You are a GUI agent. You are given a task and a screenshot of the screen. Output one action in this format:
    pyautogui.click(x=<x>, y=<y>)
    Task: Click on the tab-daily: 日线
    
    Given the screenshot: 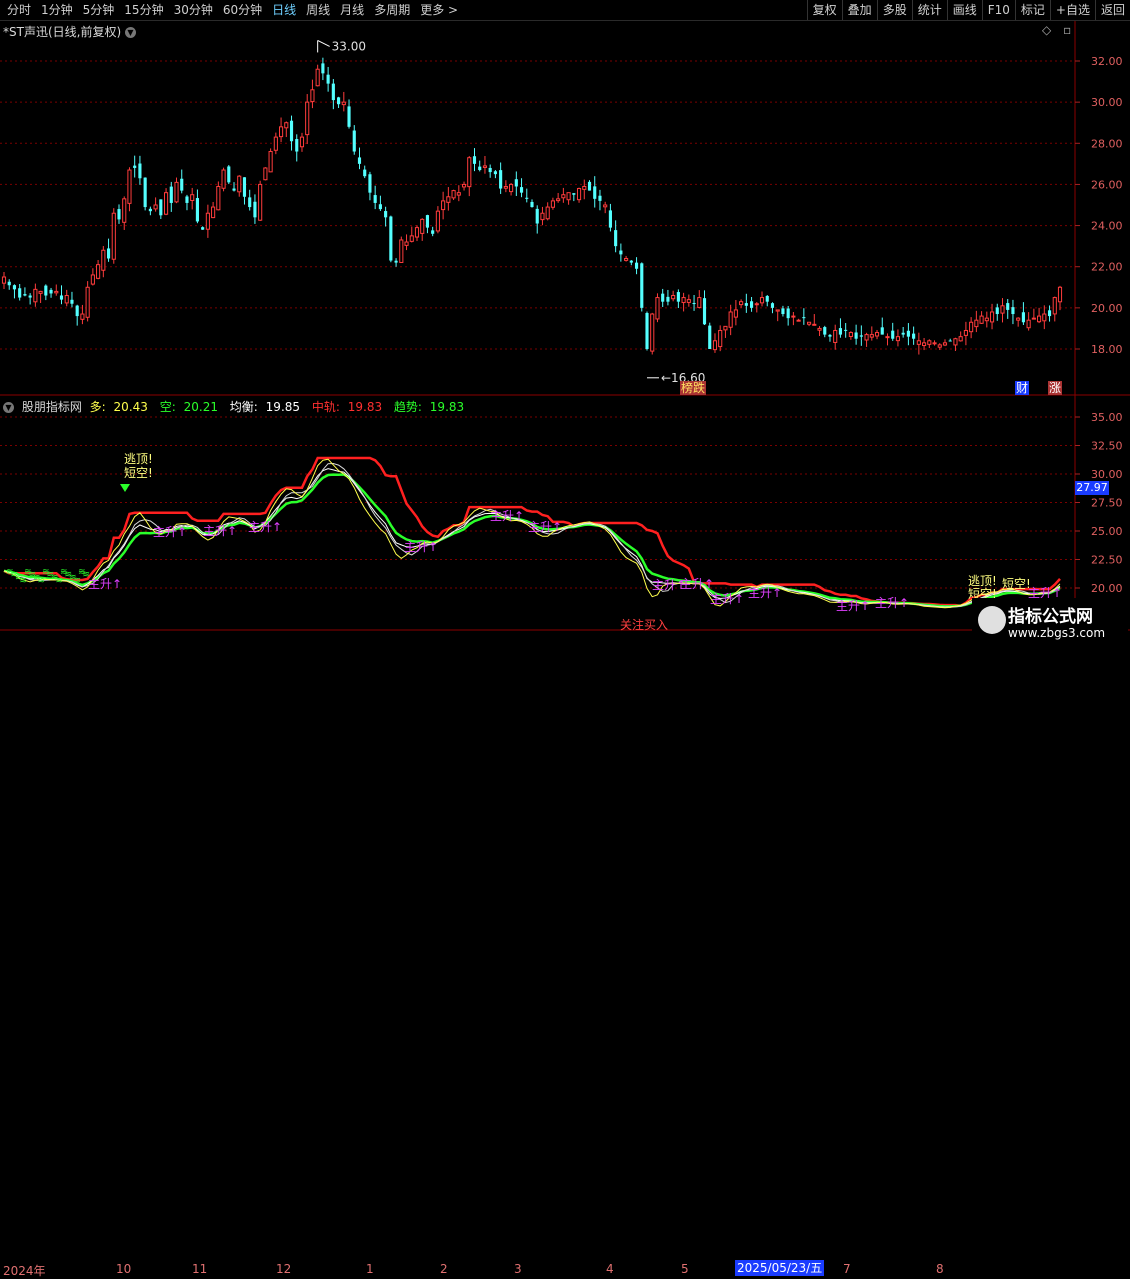 What is the action you would take?
    pyautogui.click(x=284, y=10)
    